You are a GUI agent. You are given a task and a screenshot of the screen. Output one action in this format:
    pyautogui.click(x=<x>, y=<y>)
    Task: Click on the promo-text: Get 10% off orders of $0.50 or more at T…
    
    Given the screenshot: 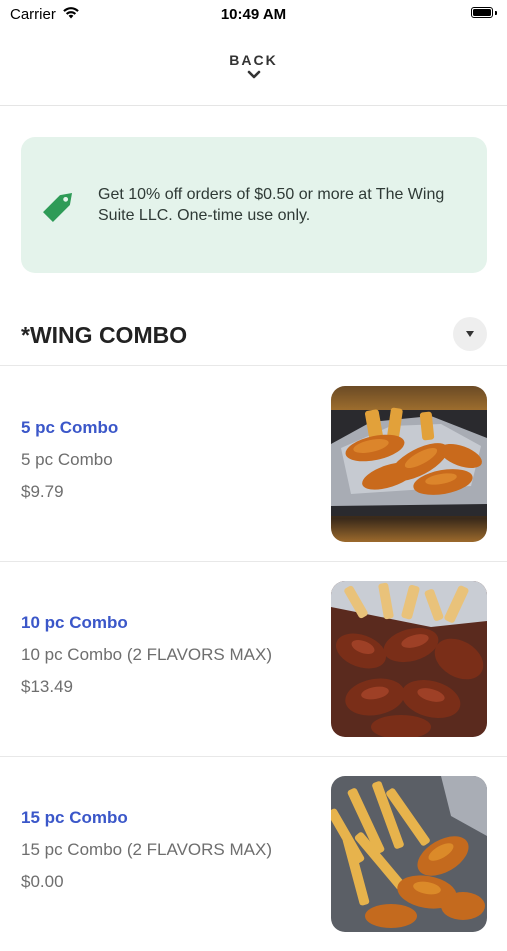 What is the action you would take?
    pyautogui.click(x=271, y=205)
    